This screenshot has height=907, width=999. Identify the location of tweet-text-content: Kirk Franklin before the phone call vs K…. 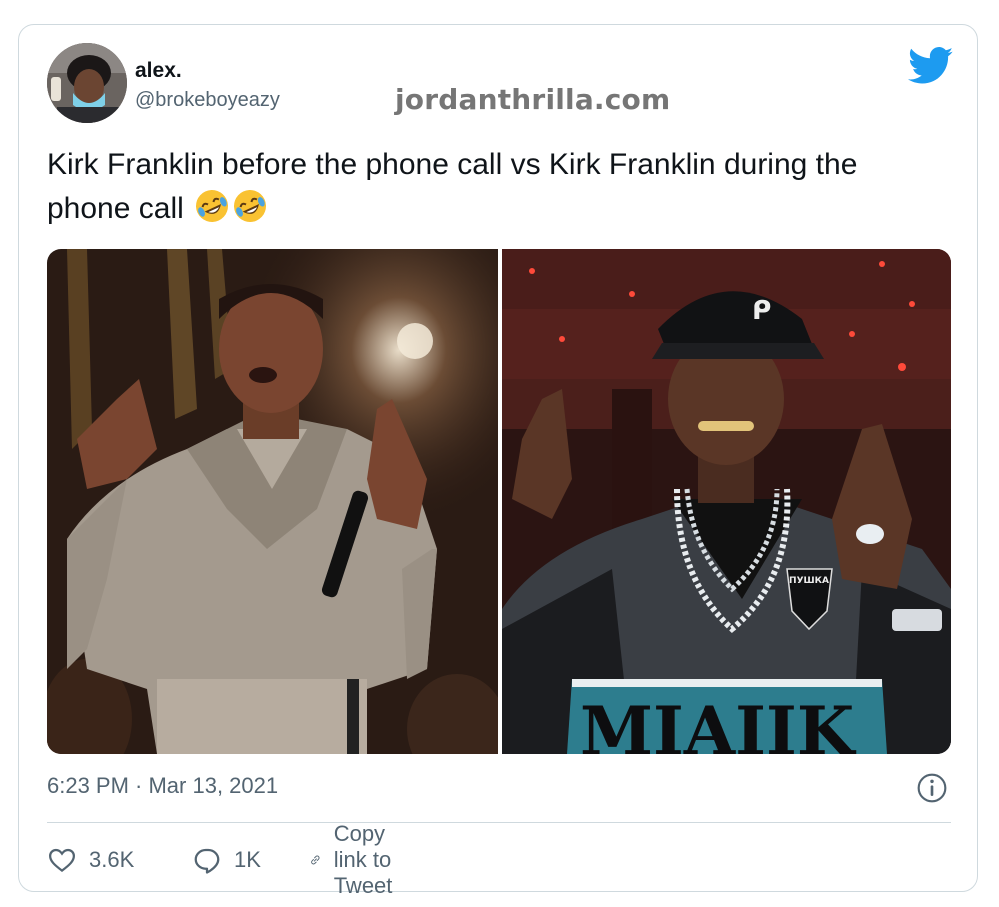
(452, 186).